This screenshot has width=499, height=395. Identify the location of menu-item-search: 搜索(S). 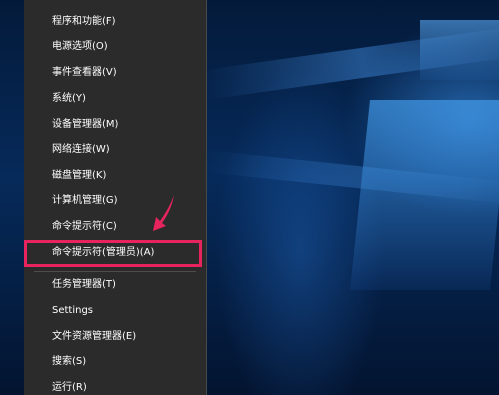
(115, 362).